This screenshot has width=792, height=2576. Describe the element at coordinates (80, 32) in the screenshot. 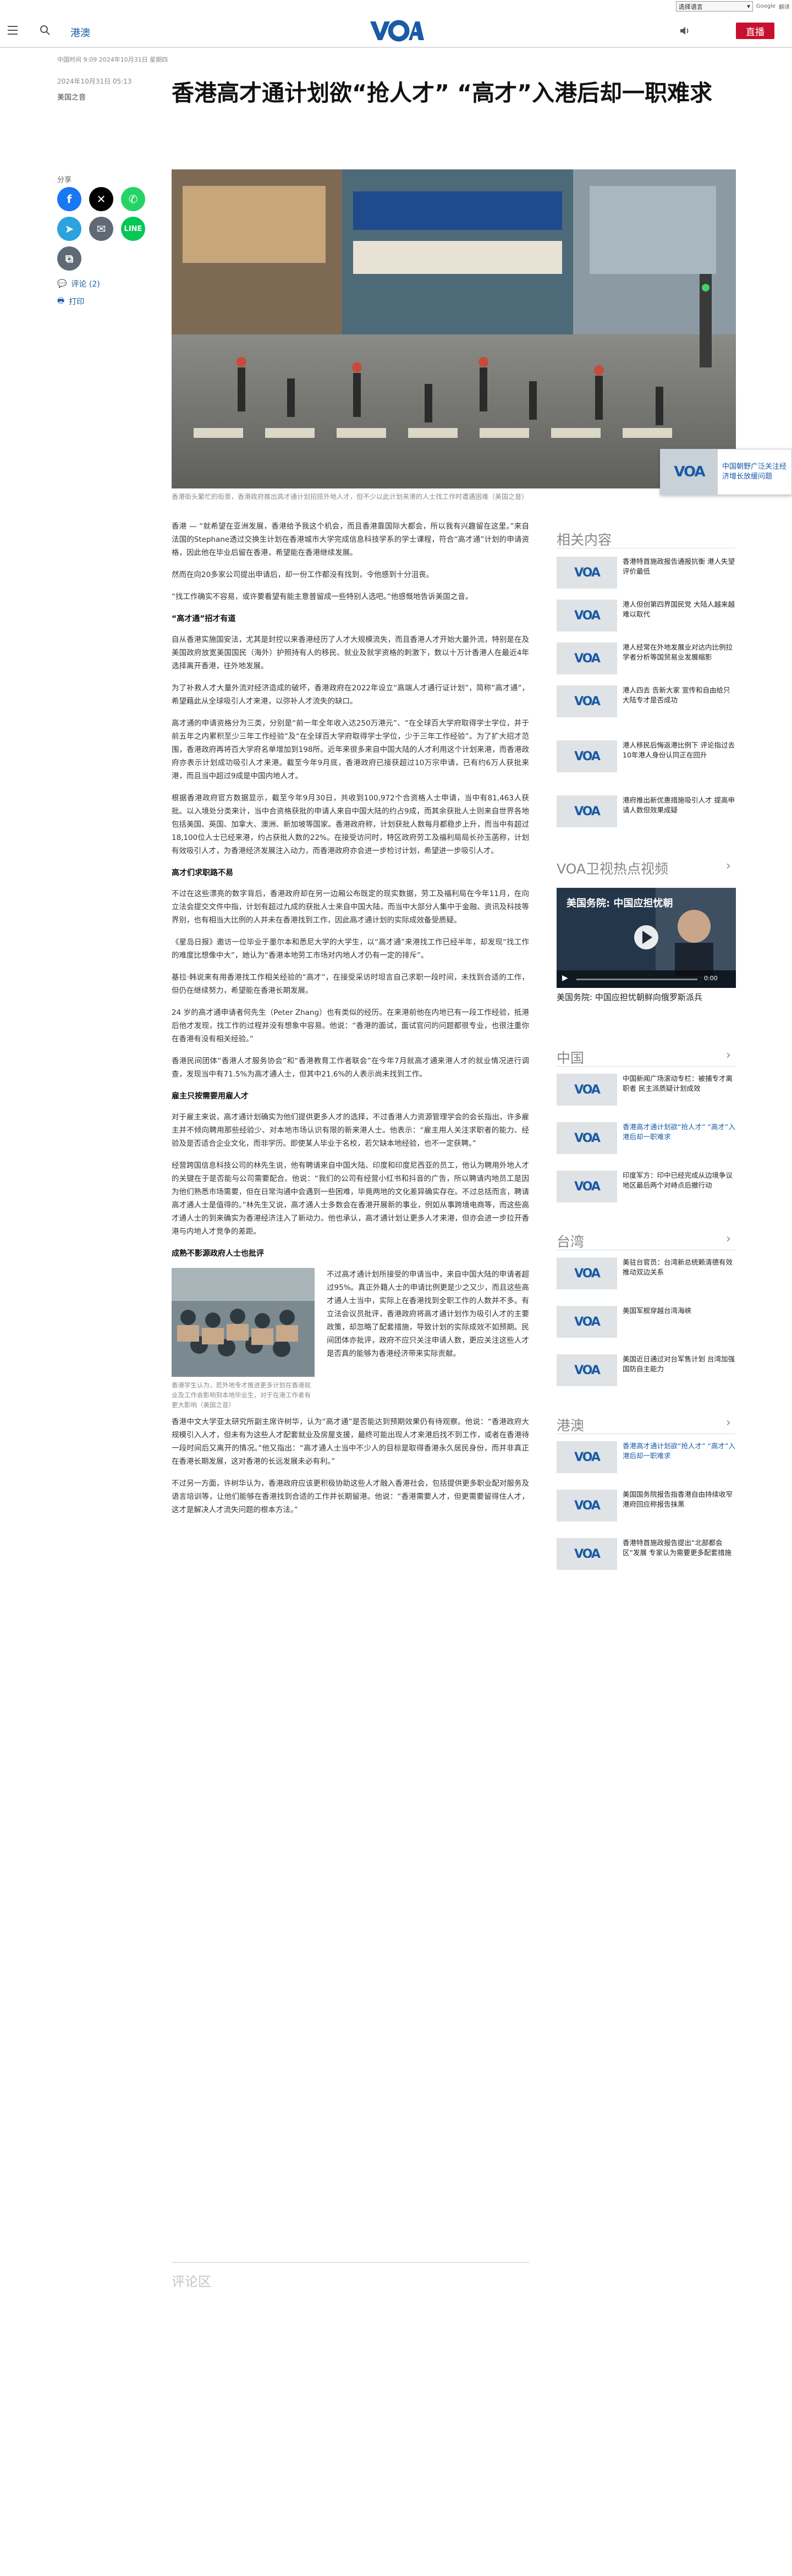

I see `section-link: 港澳` at that location.